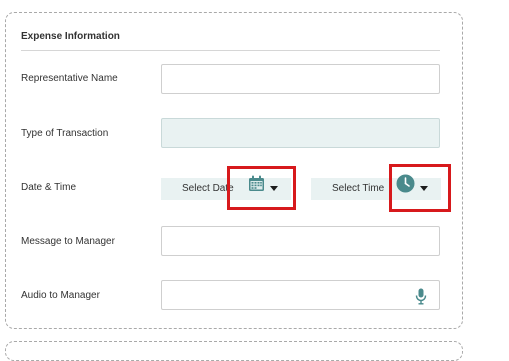 The image size is (509, 361). I want to click on microphone-icon, so click(421, 296).